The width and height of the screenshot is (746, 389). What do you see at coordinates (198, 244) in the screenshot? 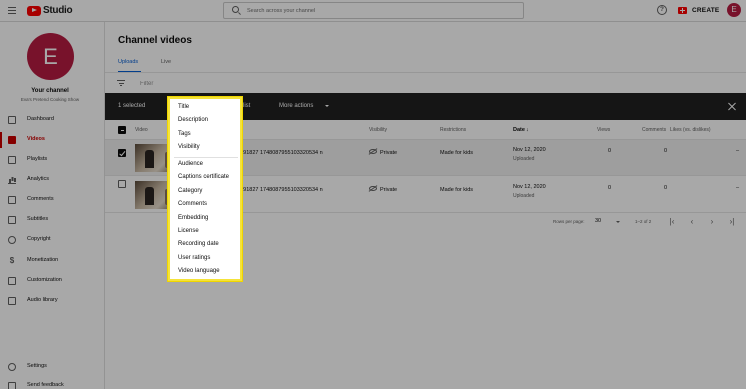
I see `menu-item-recording-date: Recording date` at bounding box center [198, 244].